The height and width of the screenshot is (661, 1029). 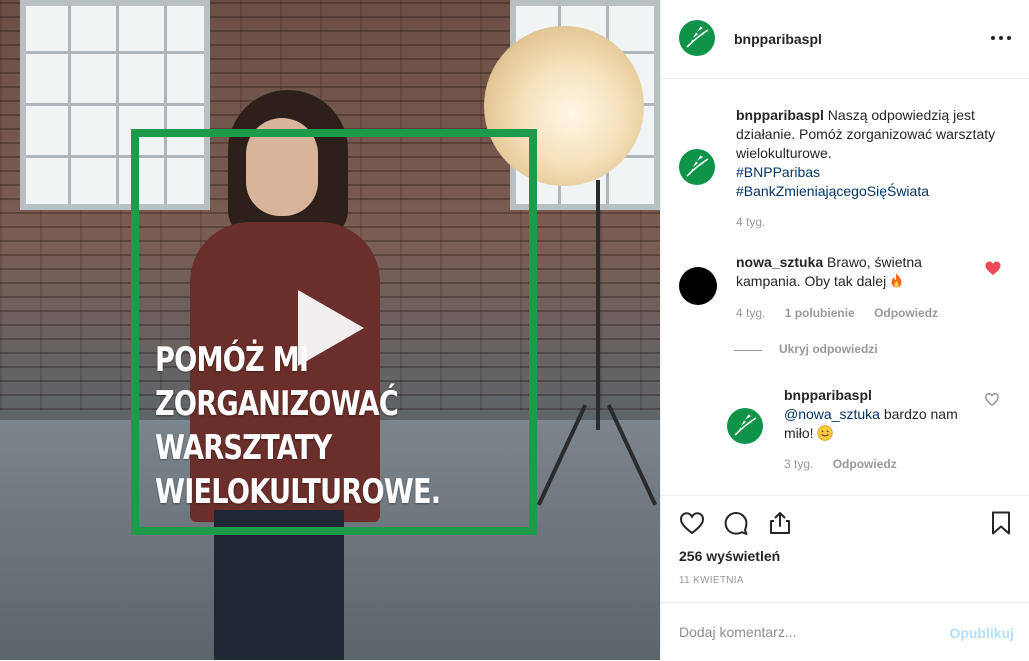 I want to click on reply-username: bnpparibaspl, so click(x=874, y=395).